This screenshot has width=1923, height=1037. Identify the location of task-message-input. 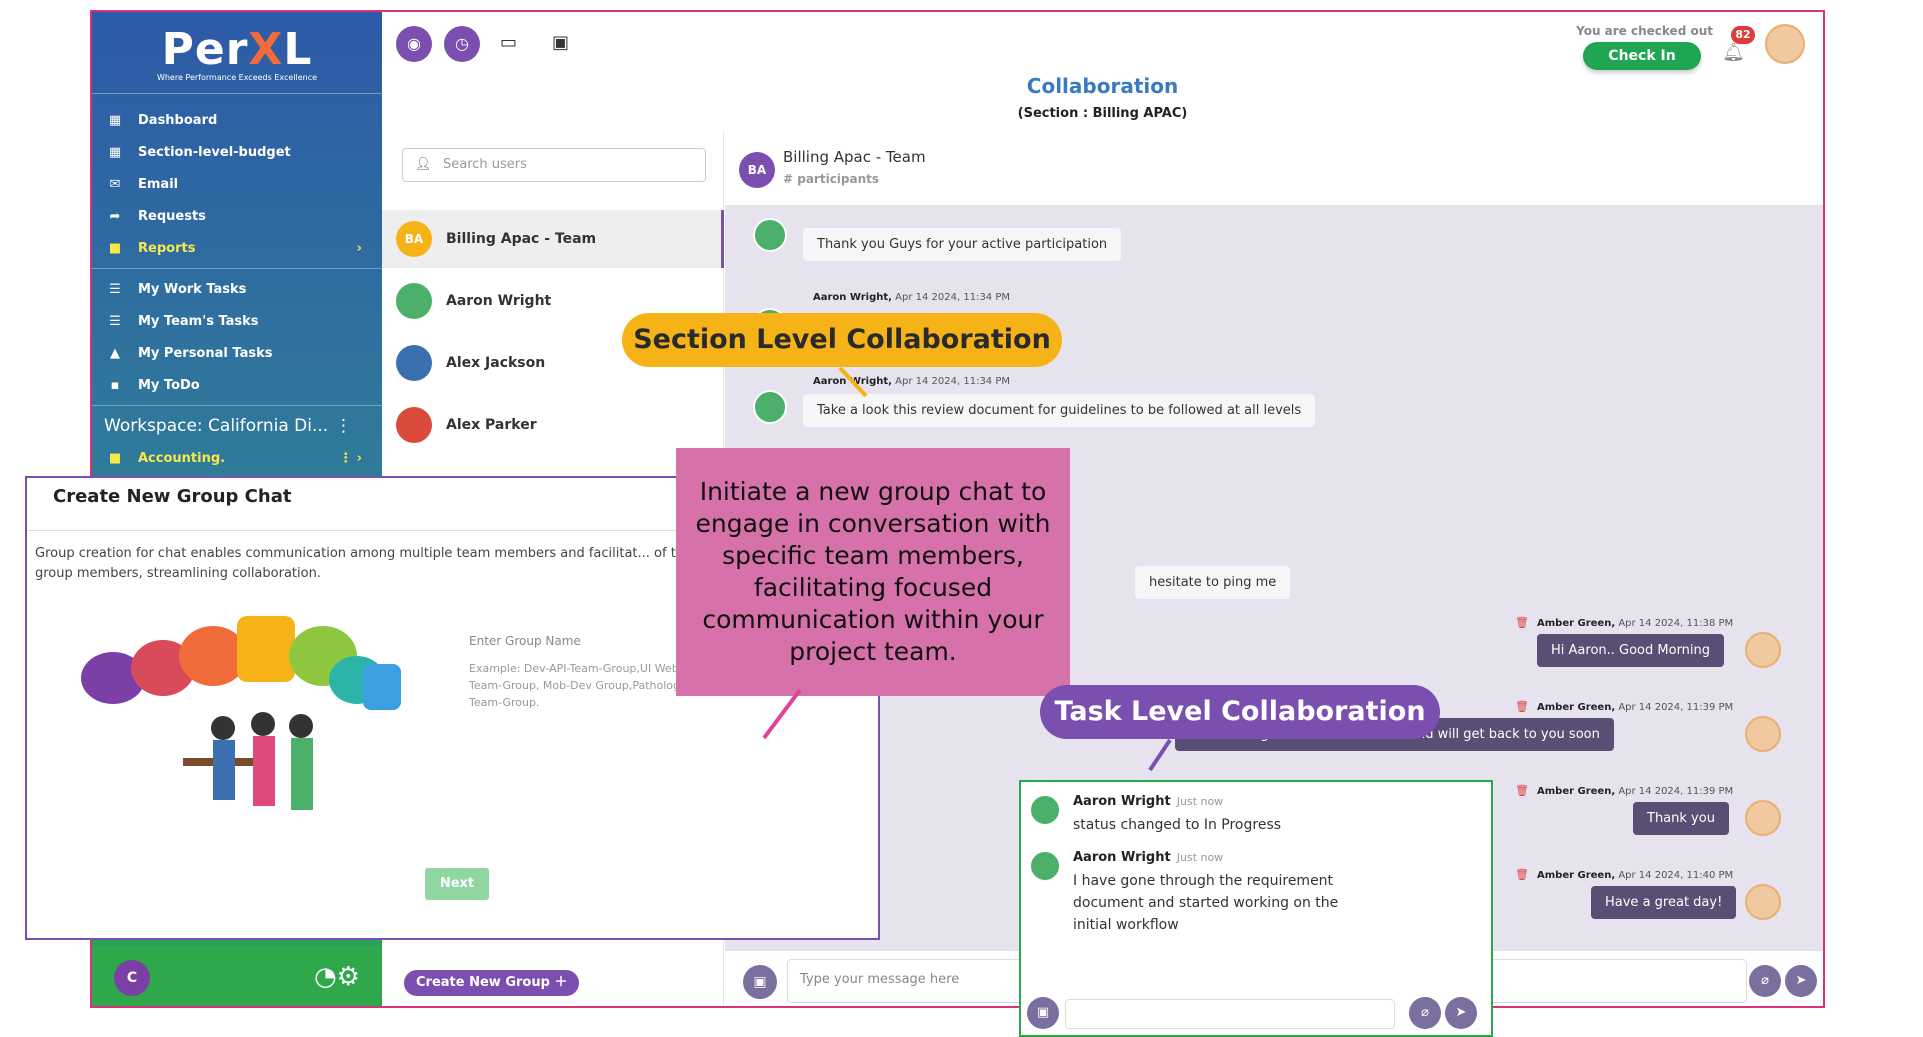
(1230, 1014).